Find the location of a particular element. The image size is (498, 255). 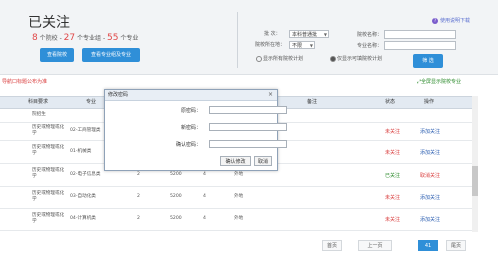

col-action: 操作 is located at coordinates (429, 102).